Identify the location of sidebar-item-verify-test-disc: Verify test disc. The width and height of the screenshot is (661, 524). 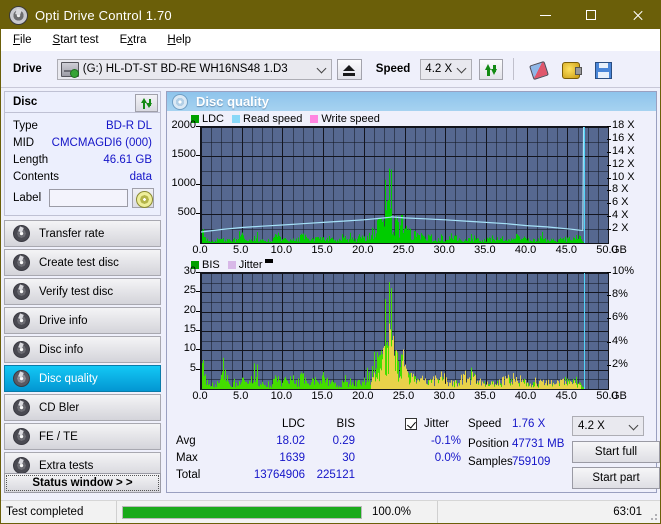
(82, 291).